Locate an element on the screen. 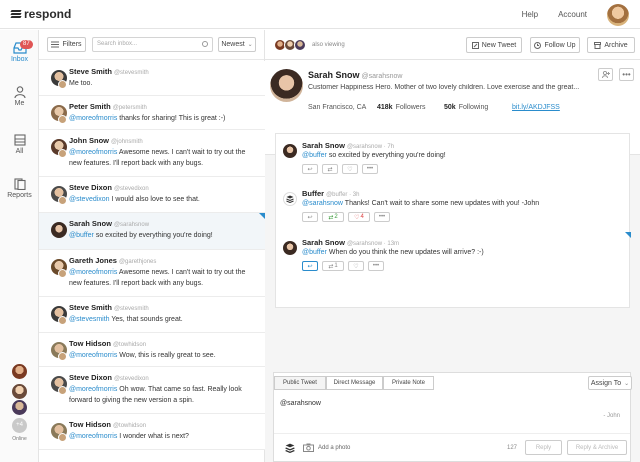 The image size is (640, 462). chevron-down-icon: ⌄ is located at coordinates (250, 45).